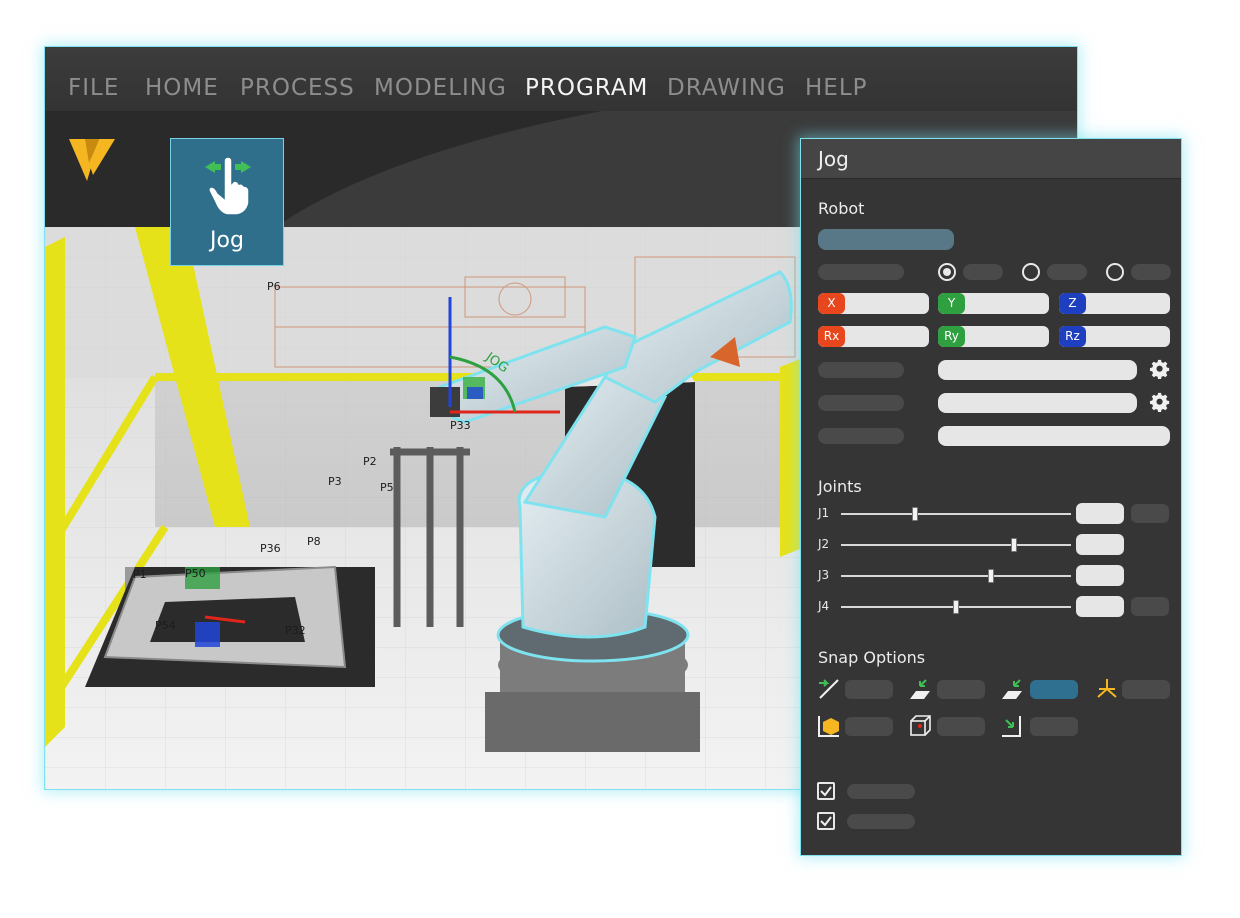 The image size is (1240, 918). What do you see at coordinates (833, 159) in the screenshot?
I see `jog-panel-title: Jog` at bounding box center [833, 159].